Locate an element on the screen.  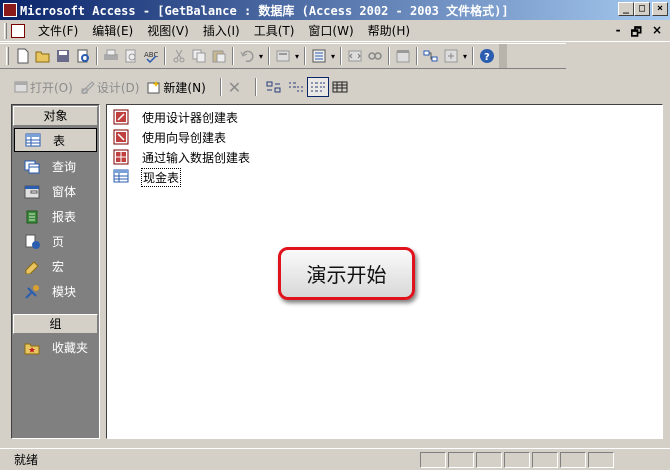
file-search-icon is located at coordinates (83, 56).